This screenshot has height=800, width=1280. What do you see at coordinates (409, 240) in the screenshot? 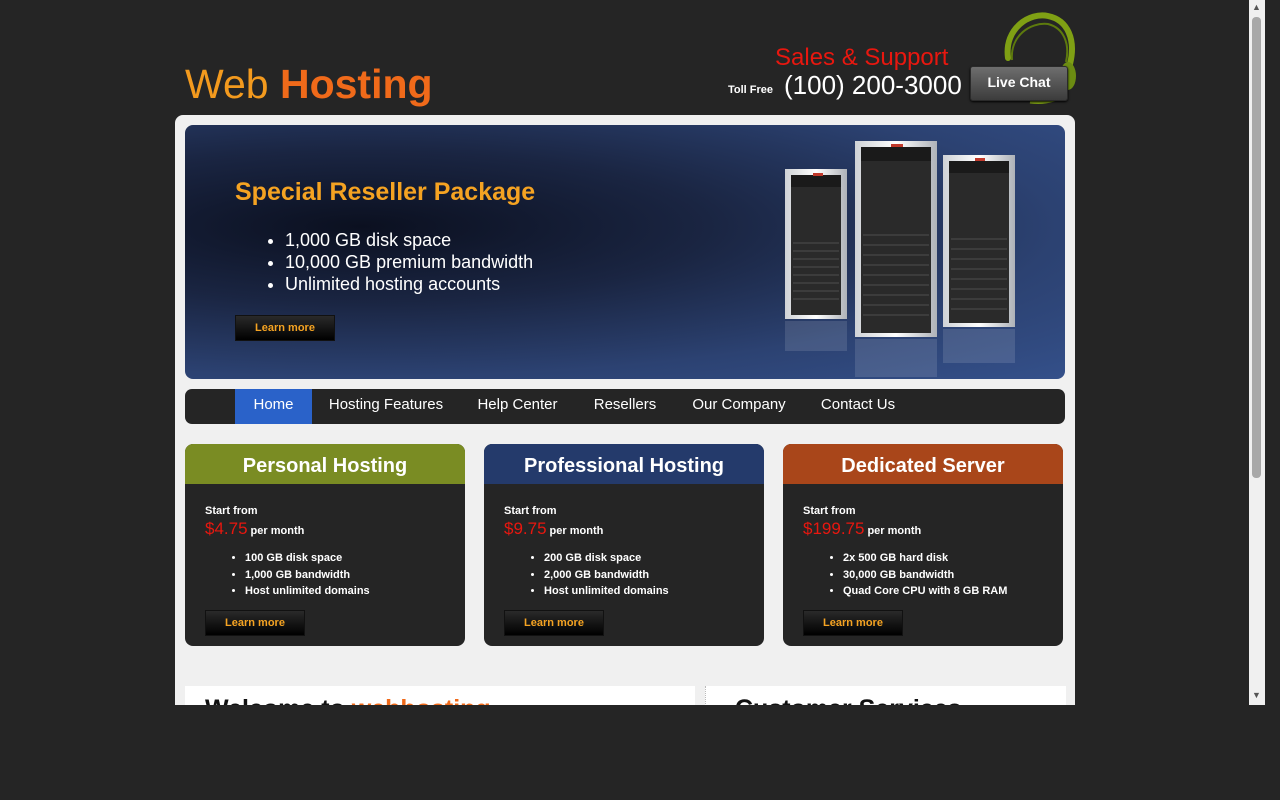
I see `banner-feature: 1,000 GB disk space` at bounding box center [409, 240].